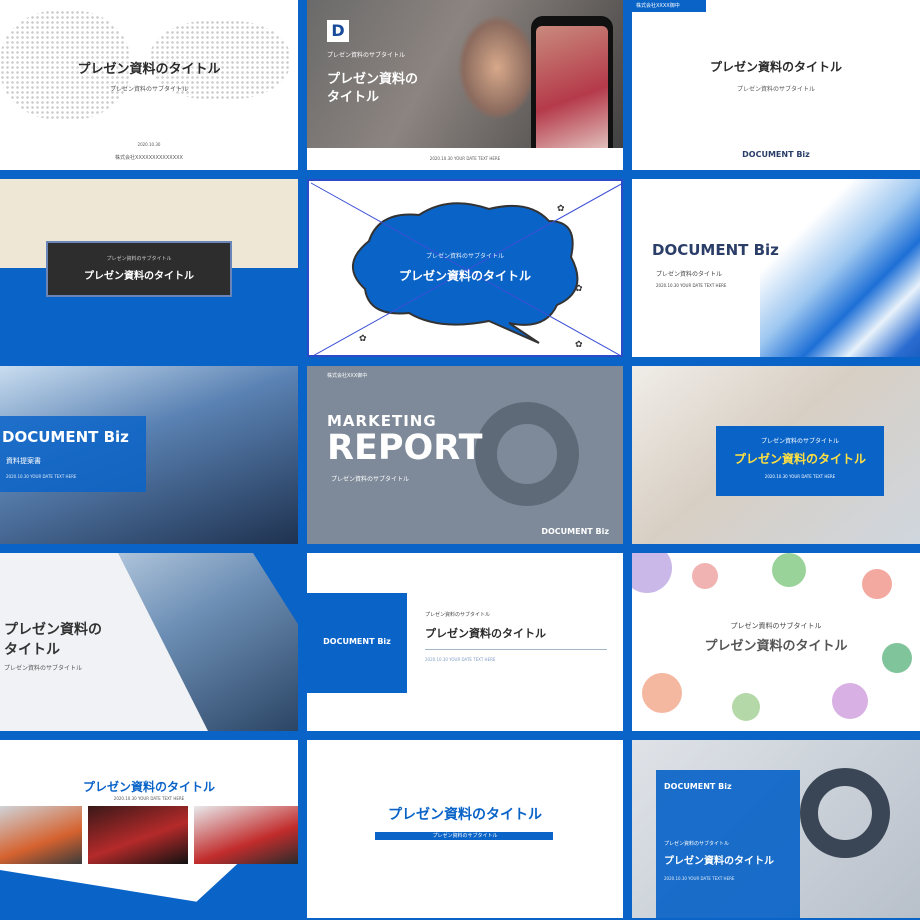  I want to click on smartphone-graphic, so click(572, 91).